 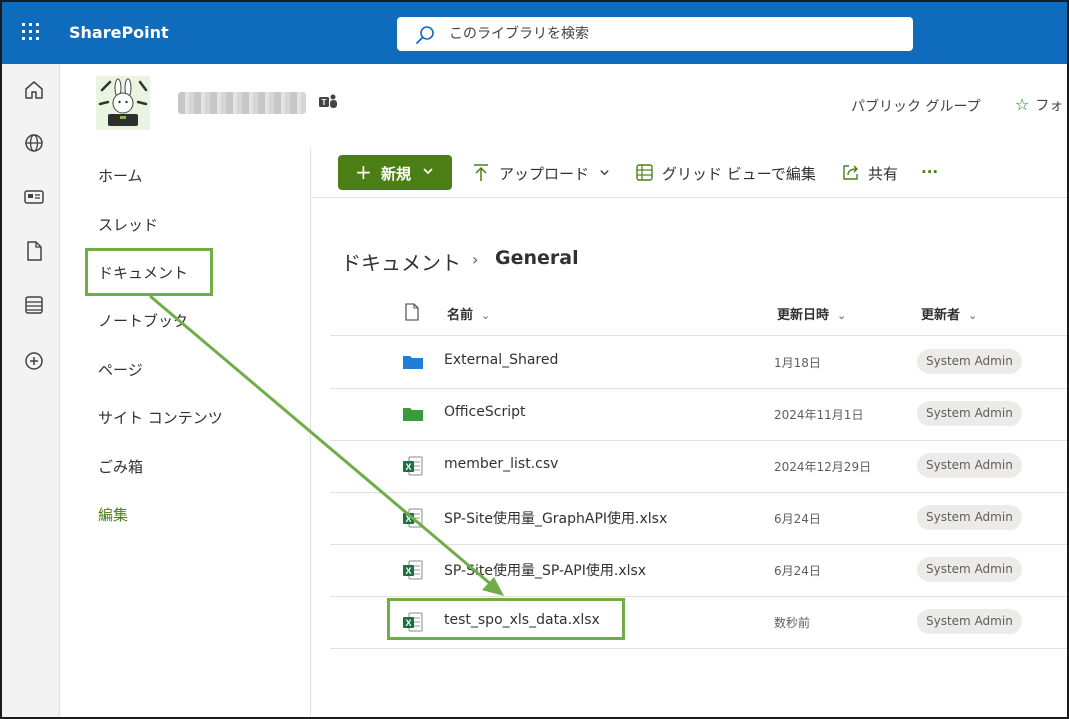 I want to click on nav-item-site-contents: サイト コンテンツ, so click(x=160, y=417).